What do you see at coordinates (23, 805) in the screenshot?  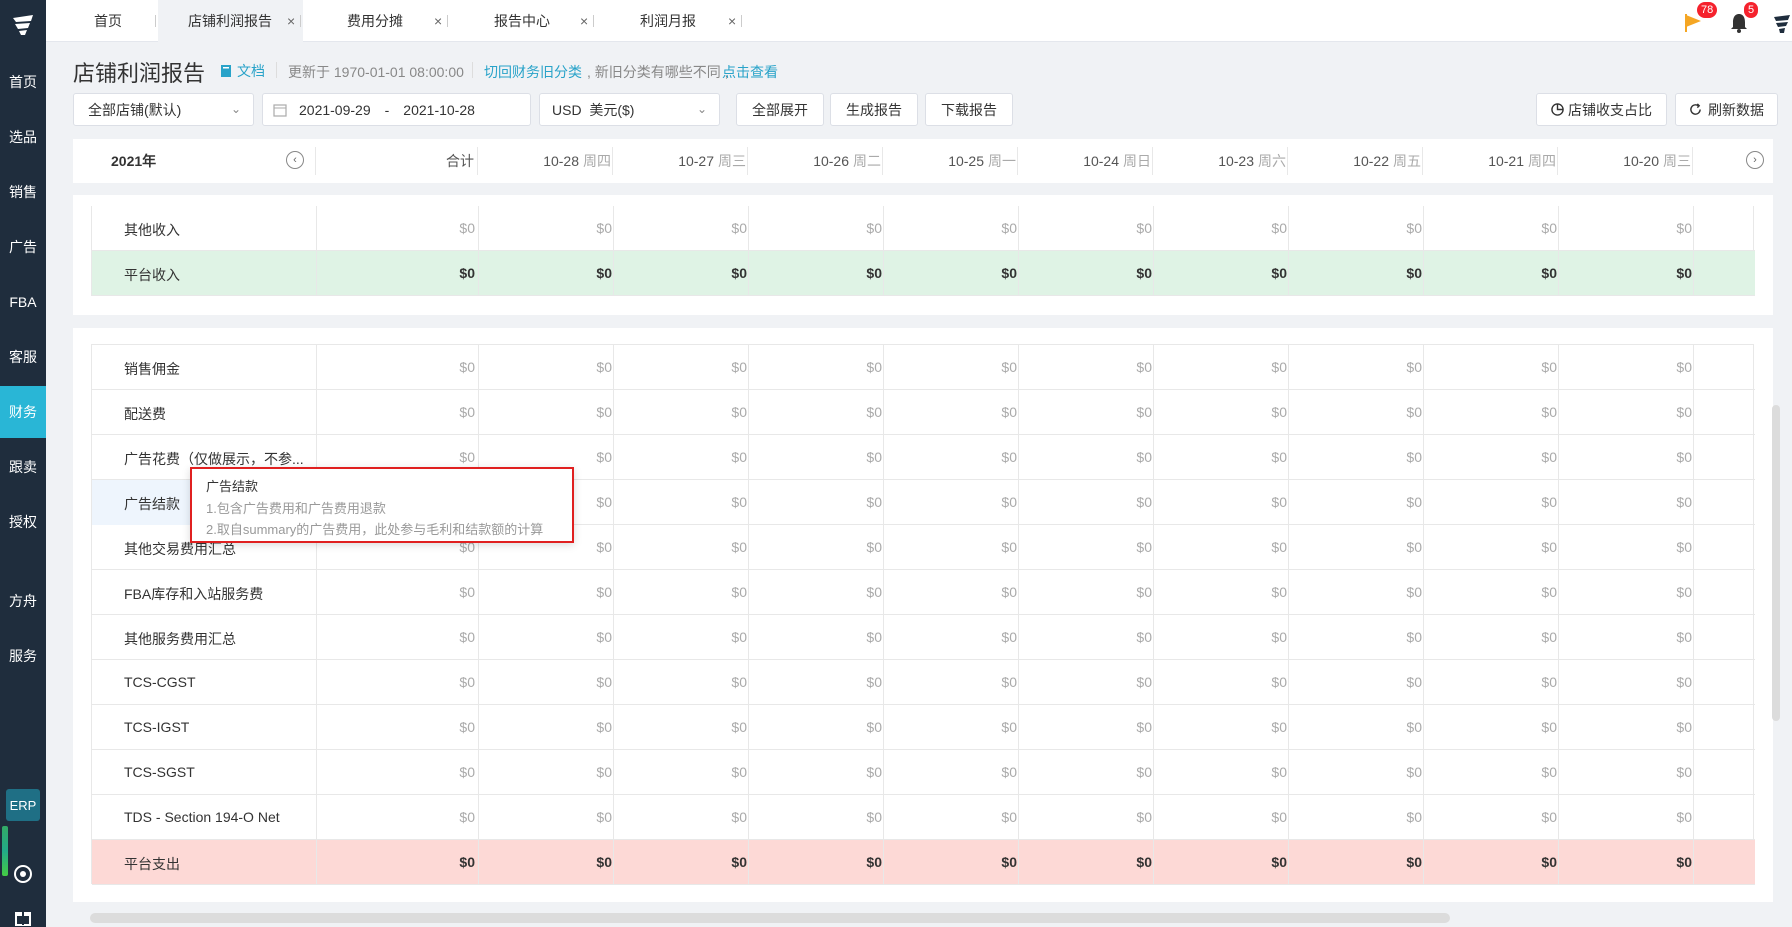 I see `erp-button: ERP` at bounding box center [23, 805].